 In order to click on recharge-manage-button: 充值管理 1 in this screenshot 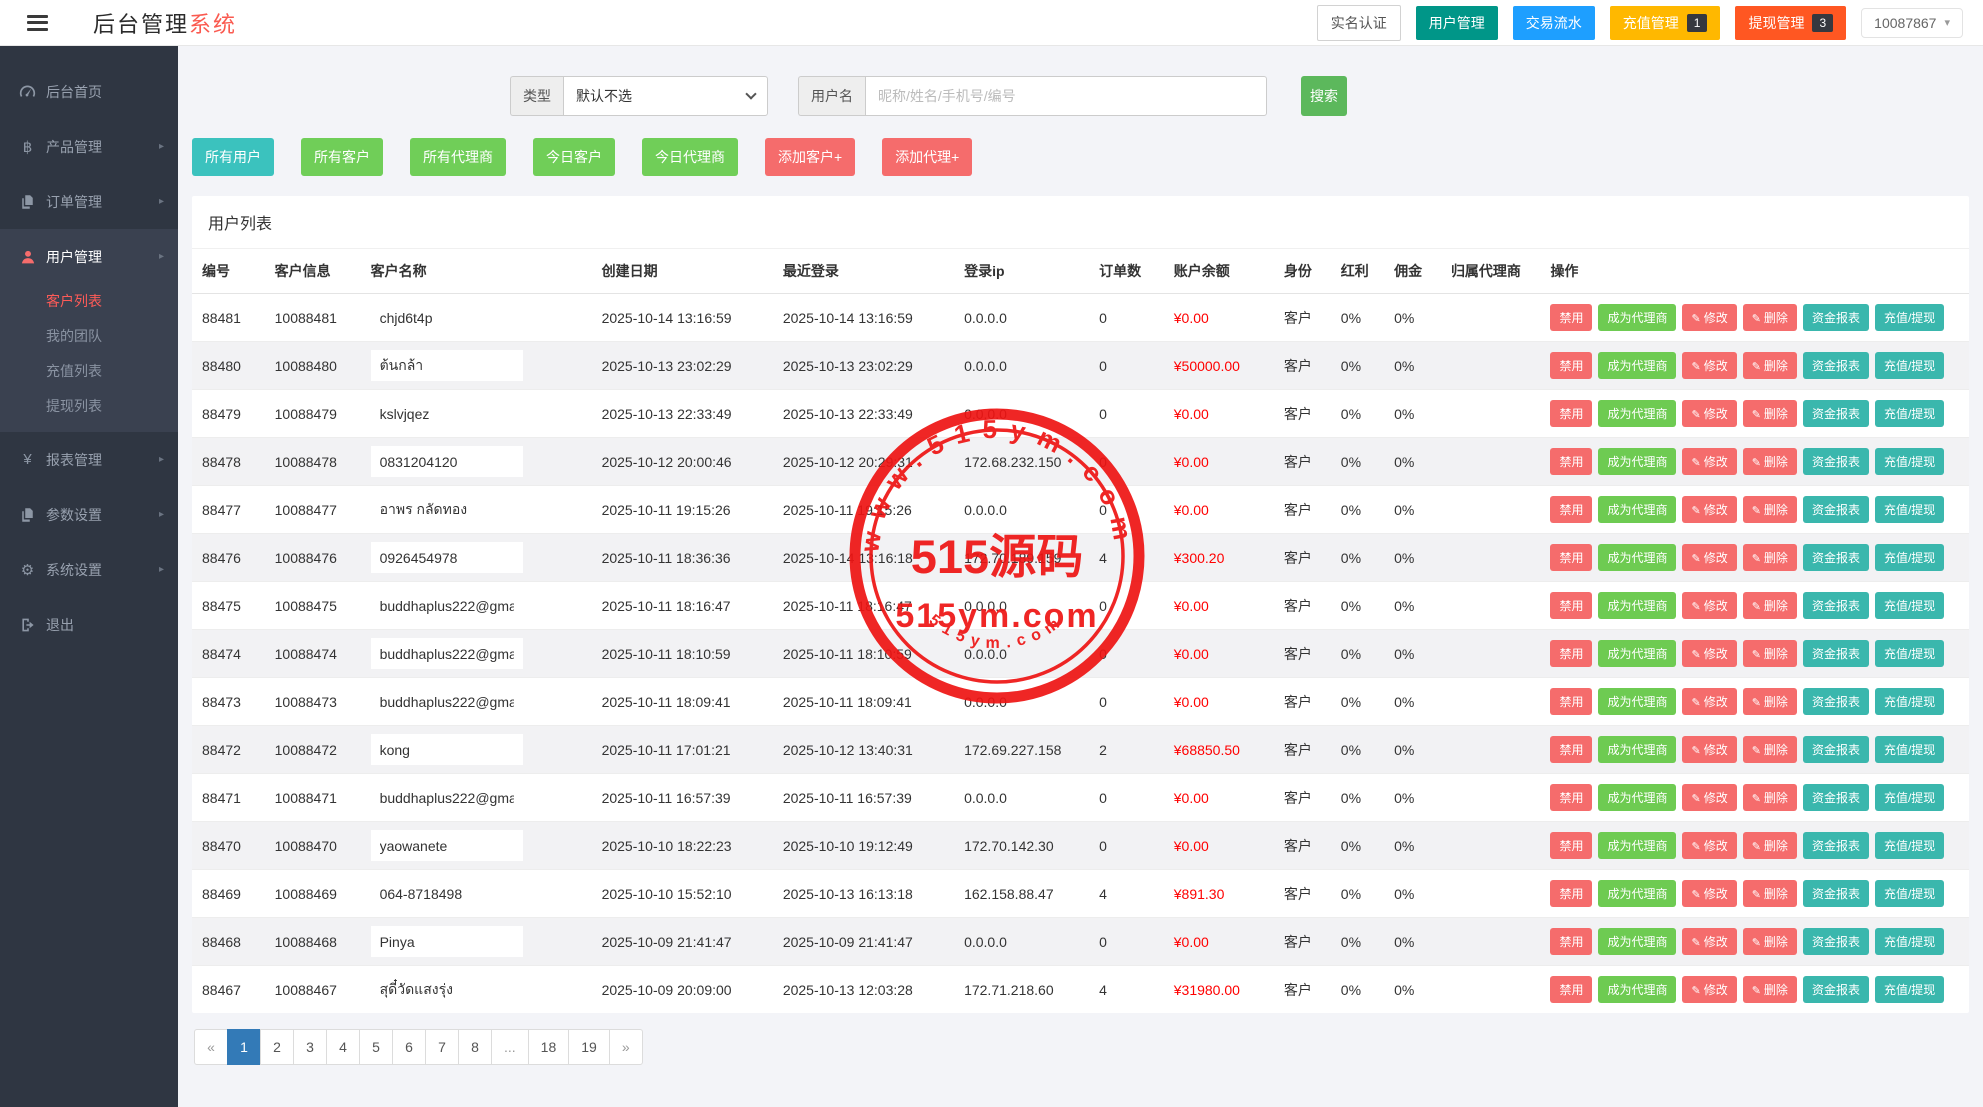, I will do `click(1665, 22)`.